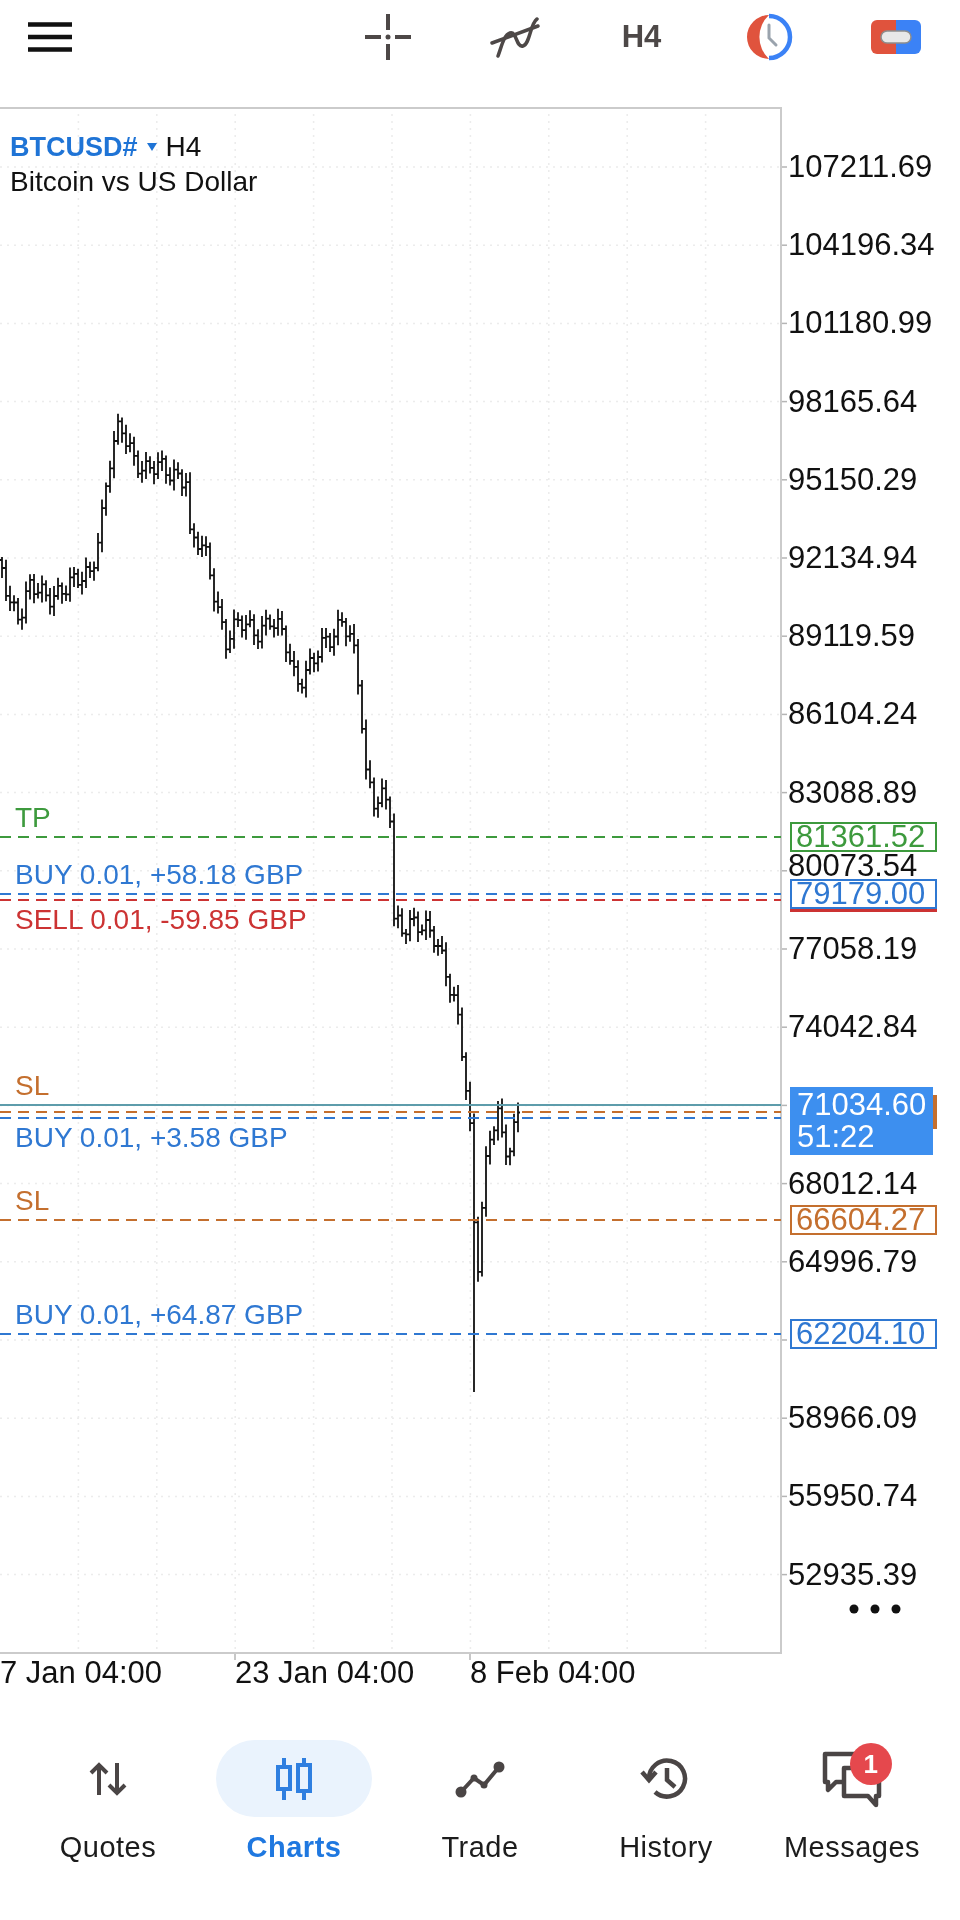 This screenshot has width=960, height=1920. Describe the element at coordinates (159, 875) in the screenshot. I see `level-label: BUY 0.01, +58.18 GBP` at that location.